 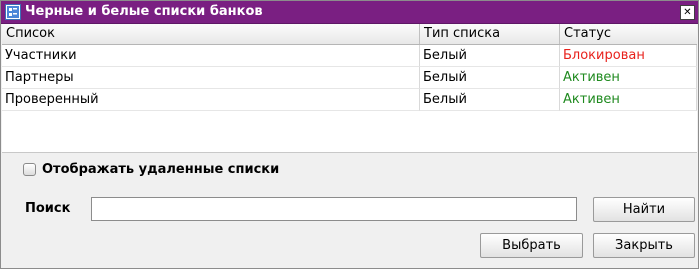 I want to click on list-name-cell: Участники, so click(x=211, y=56).